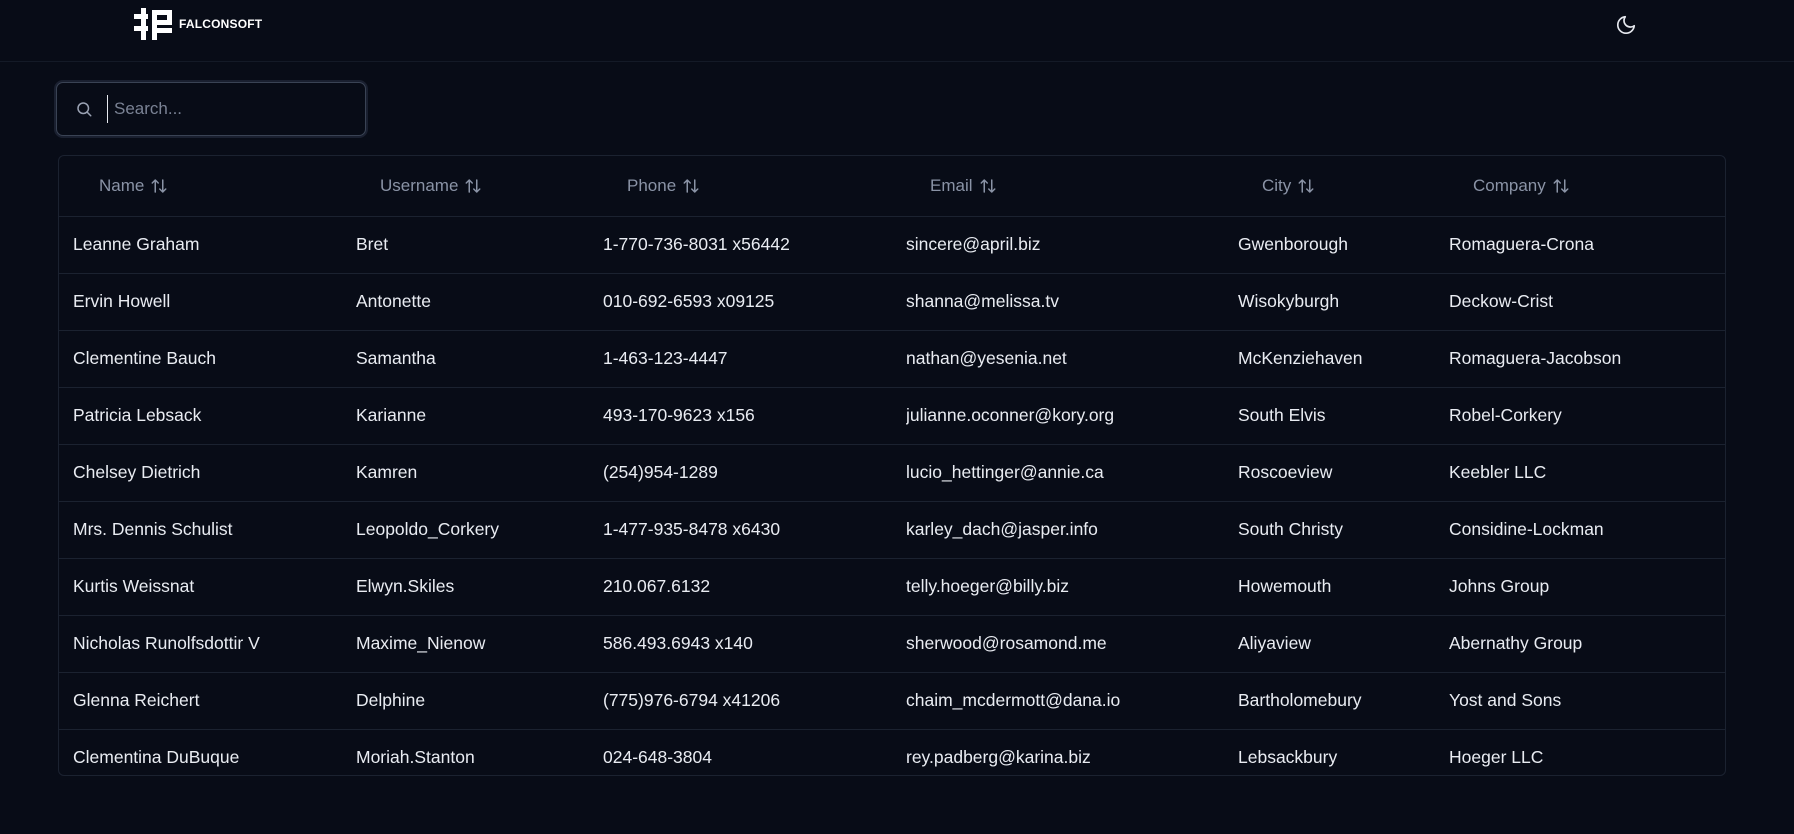 Image resolution: width=1794 pixels, height=834 pixels. Describe the element at coordinates (1587, 416) in the screenshot. I see `cell-company: Robel-Corkery` at that location.